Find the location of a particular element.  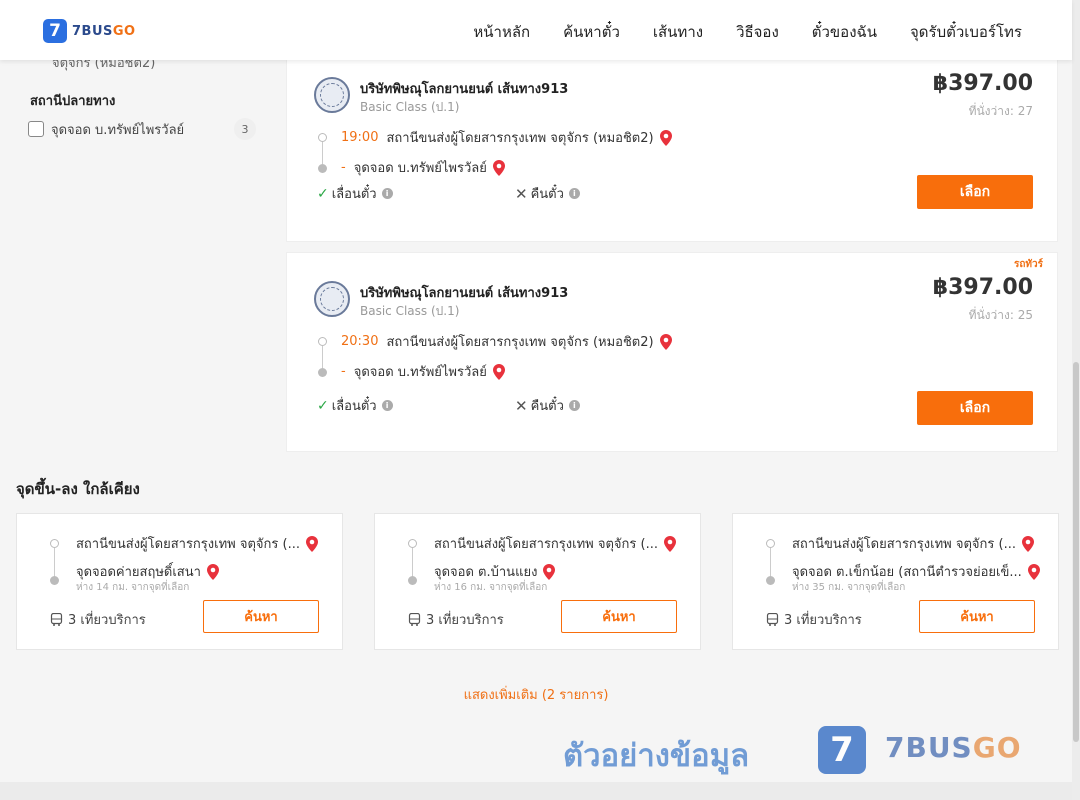

change-ticket-option: ✓ เลื่อนตั๋ว i is located at coordinates (355, 405).